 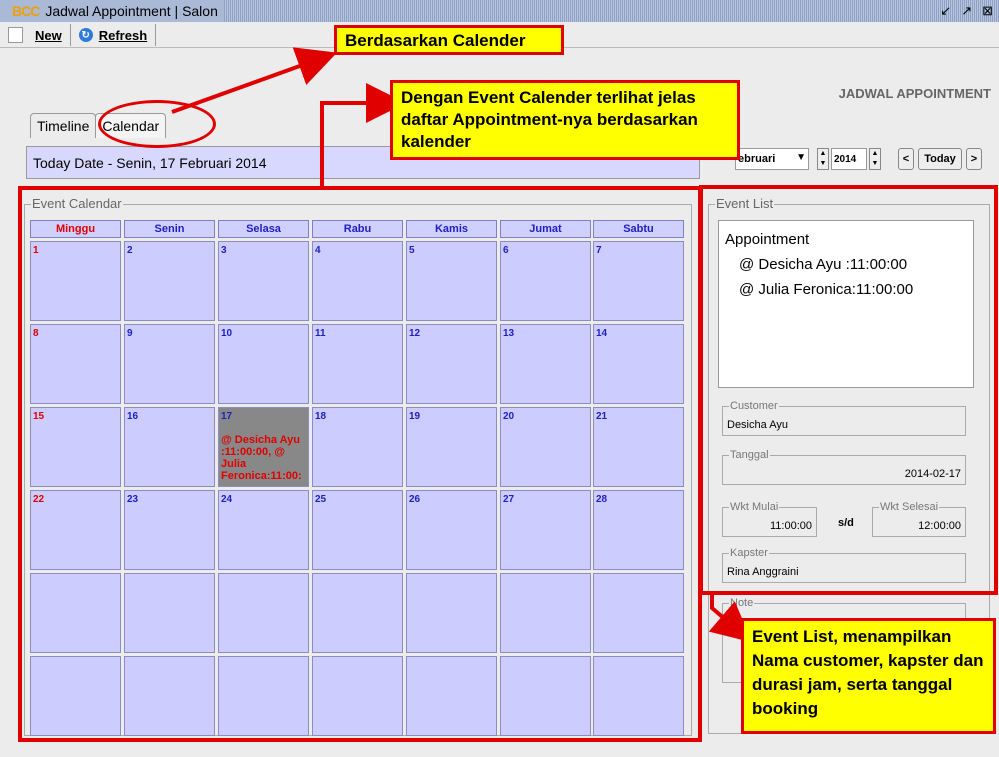 What do you see at coordinates (15, 35) in the screenshot?
I see `new-icon` at bounding box center [15, 35].